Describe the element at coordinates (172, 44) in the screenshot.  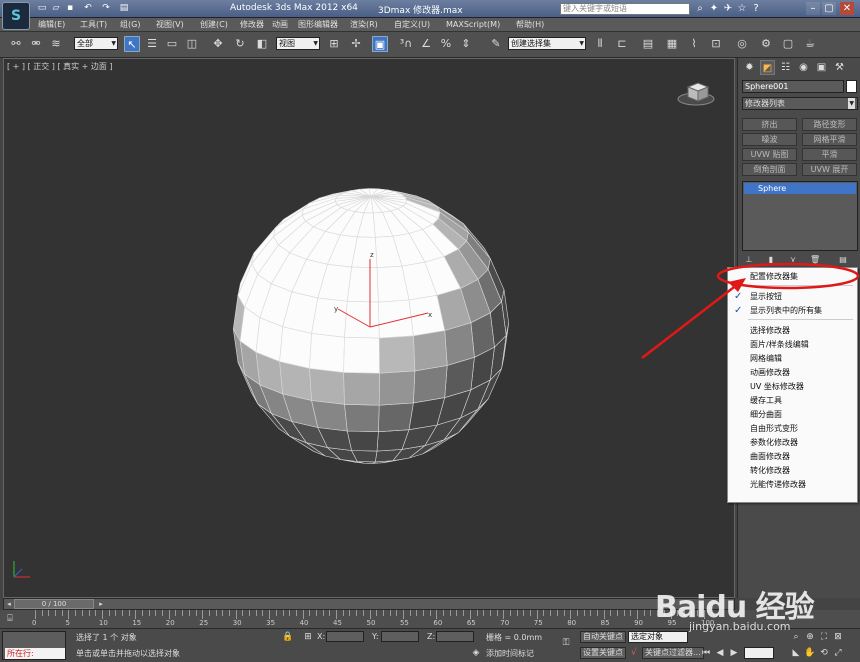
I see `rect-selection-icon: ▭` at that location.